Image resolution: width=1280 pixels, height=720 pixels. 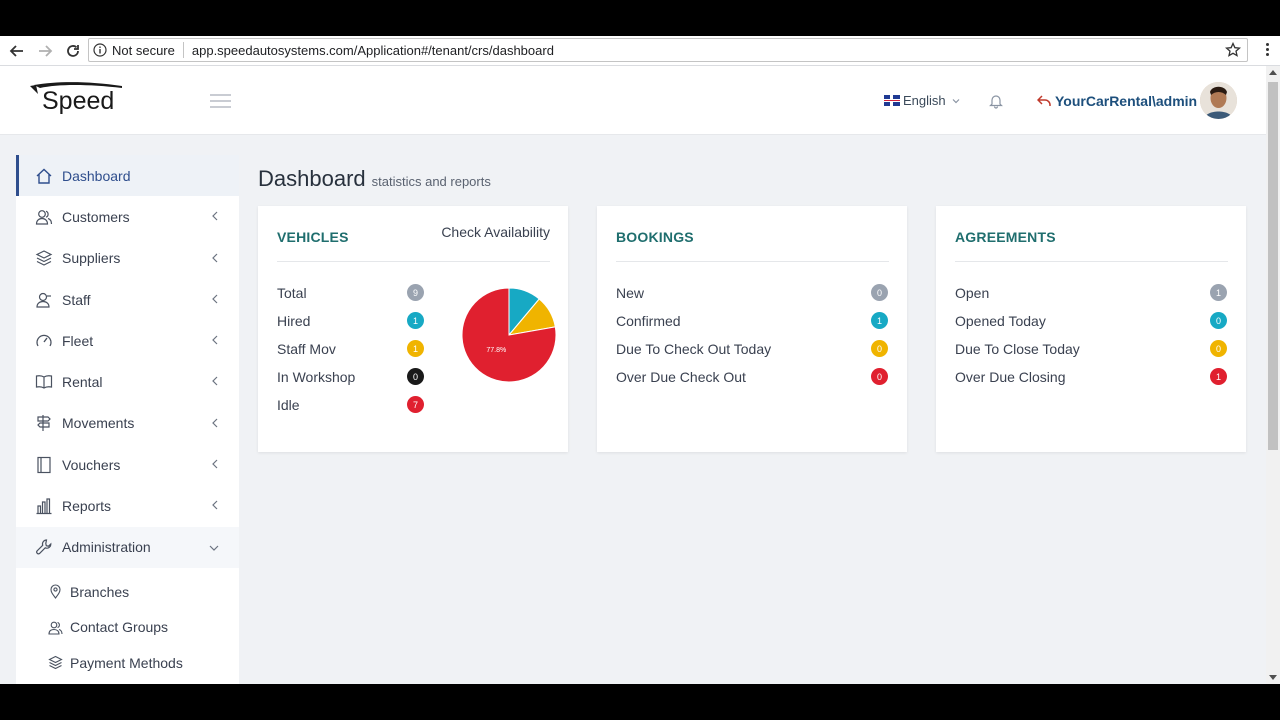 I want to click on stat-row: Open, so click(x=972, y=293).